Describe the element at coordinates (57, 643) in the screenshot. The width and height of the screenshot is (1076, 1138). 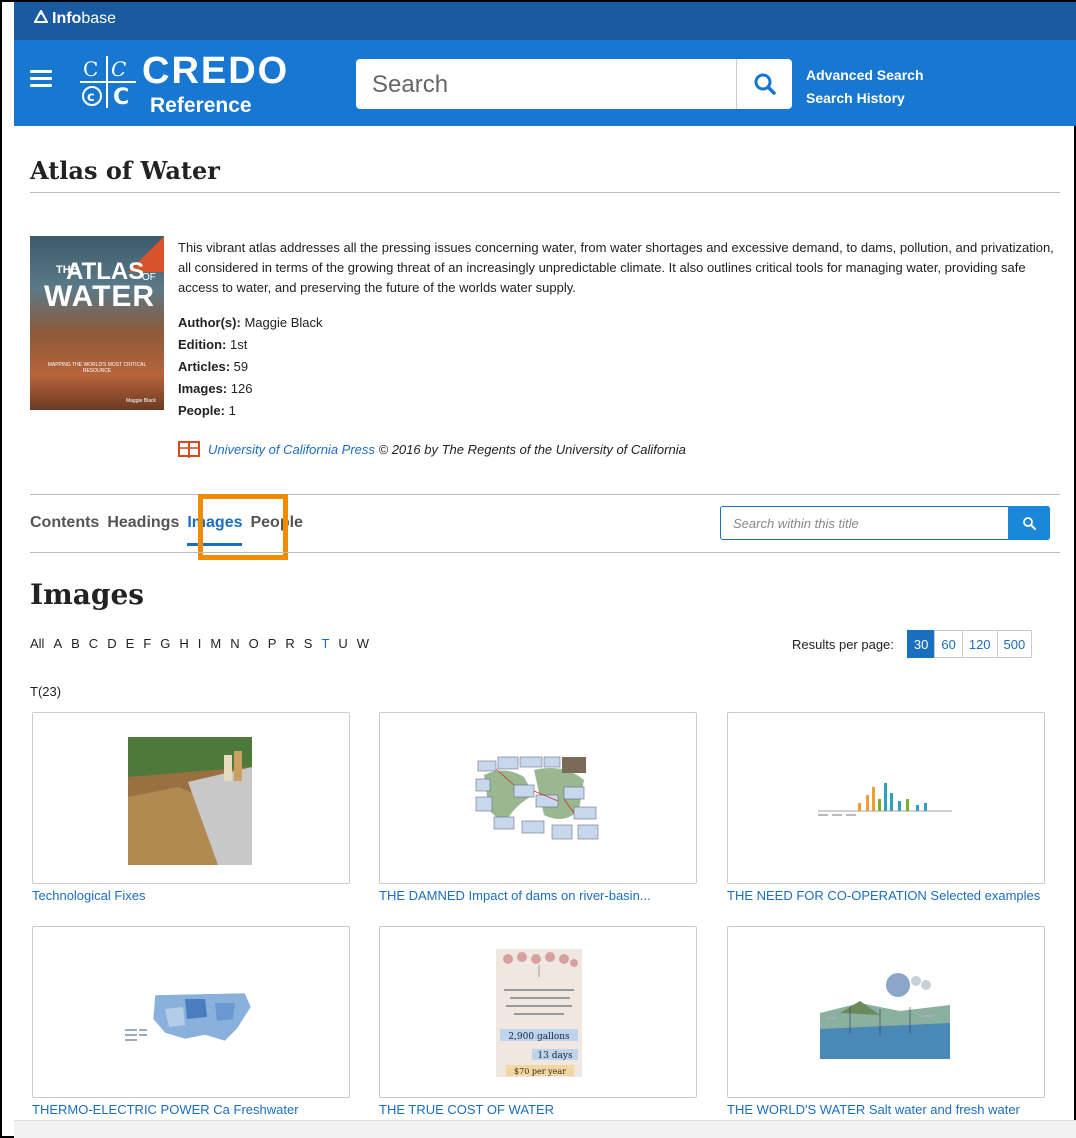
I see `alpha-filter-a: A` at that location.